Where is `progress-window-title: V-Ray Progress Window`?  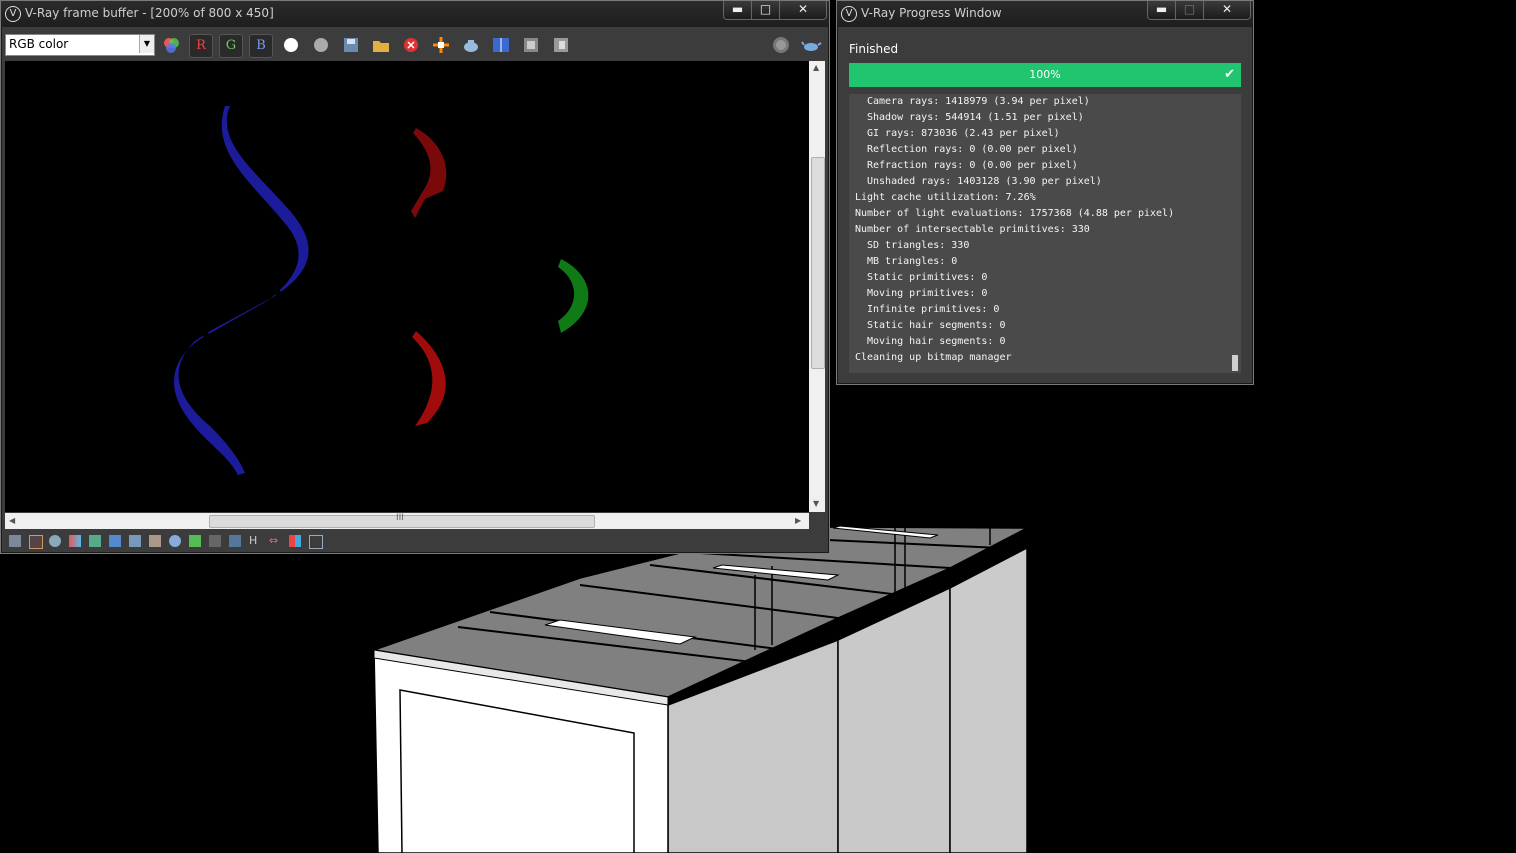
progress-window-title: V-Ray Progress Window is located at coordinates (931, 13).